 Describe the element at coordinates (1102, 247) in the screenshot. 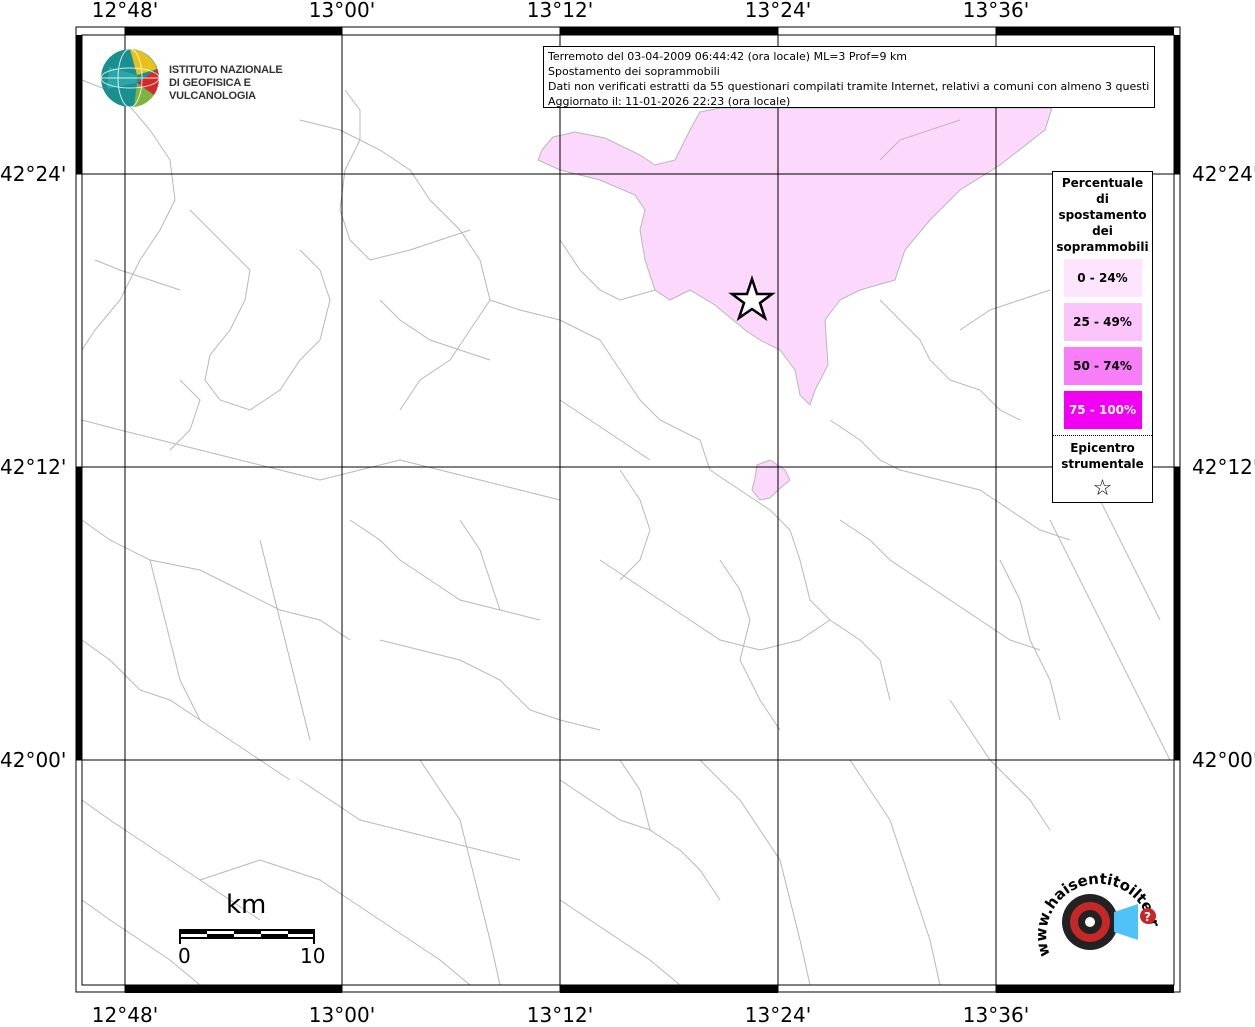

I see `legend-title-line: soprammobili` at that location.